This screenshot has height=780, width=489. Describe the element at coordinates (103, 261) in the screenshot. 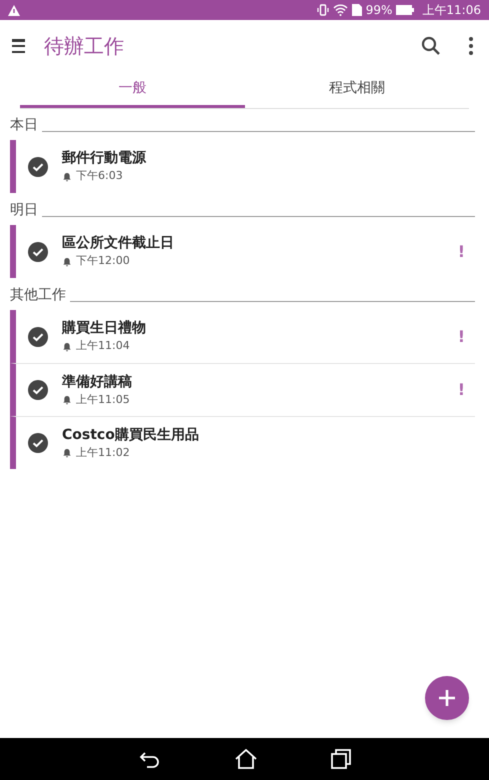

I see `reminder-time: 下午12:00` at that location.